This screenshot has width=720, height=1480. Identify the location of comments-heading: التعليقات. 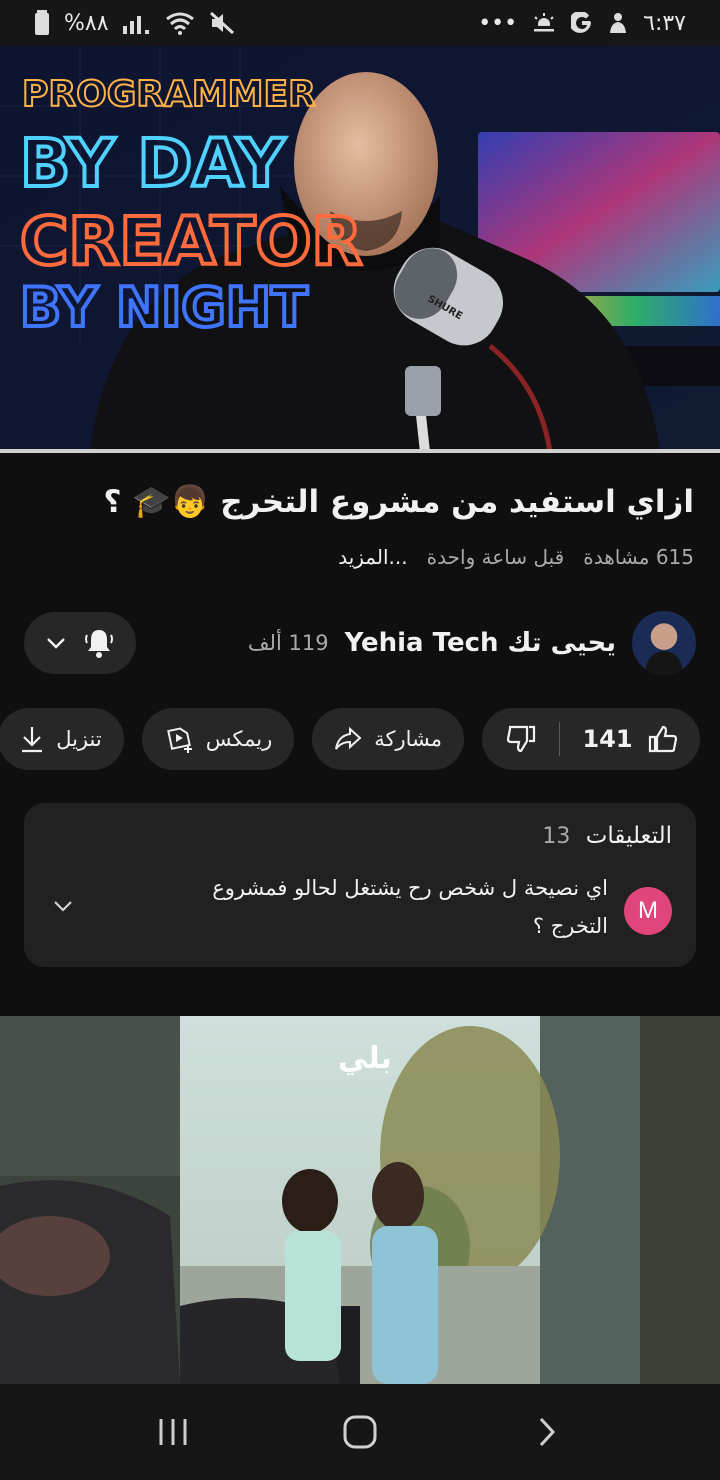
(628, 836).